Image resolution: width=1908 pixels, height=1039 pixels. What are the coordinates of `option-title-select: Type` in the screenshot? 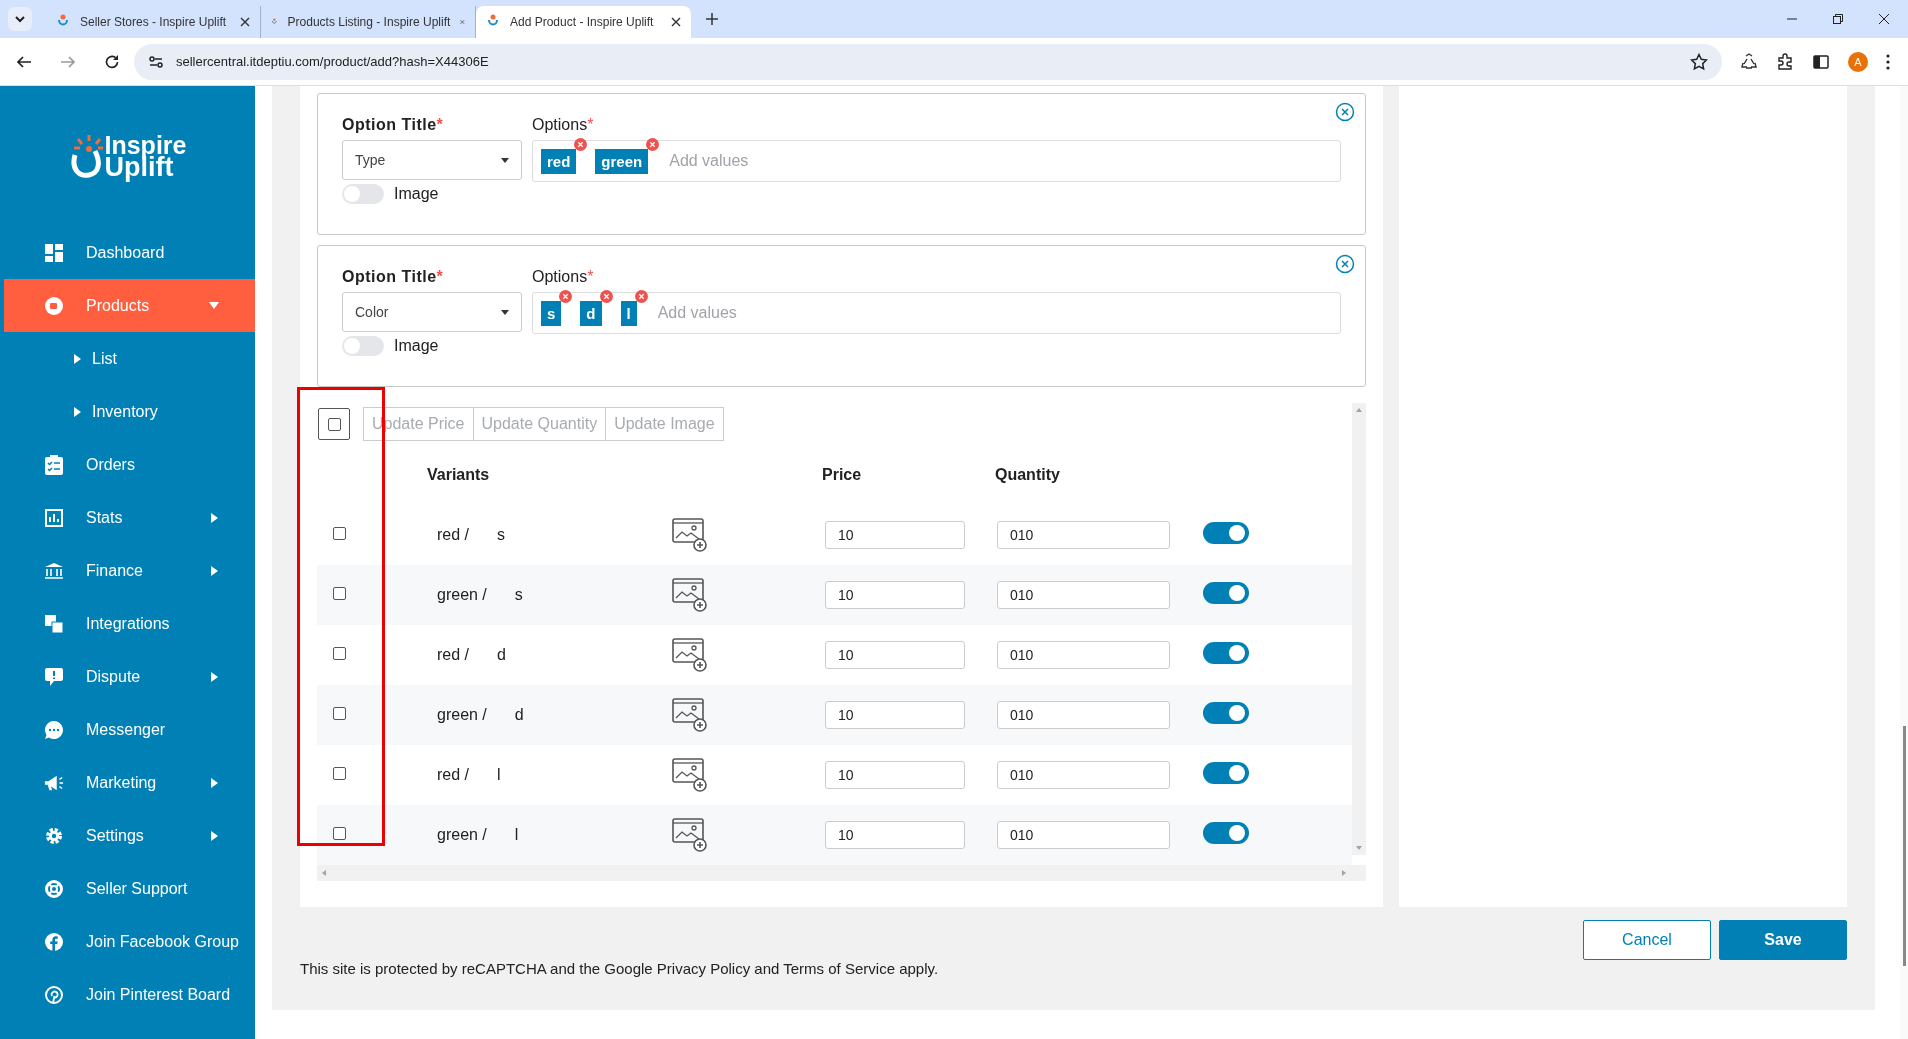 It's located at (432, 160).